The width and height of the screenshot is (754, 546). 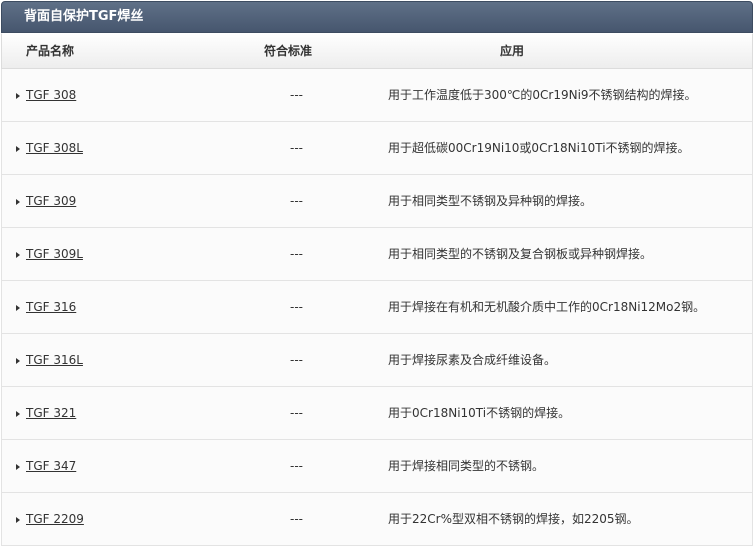 I want to click on product-cell: TGF 2209, so click(x=50, y=519).